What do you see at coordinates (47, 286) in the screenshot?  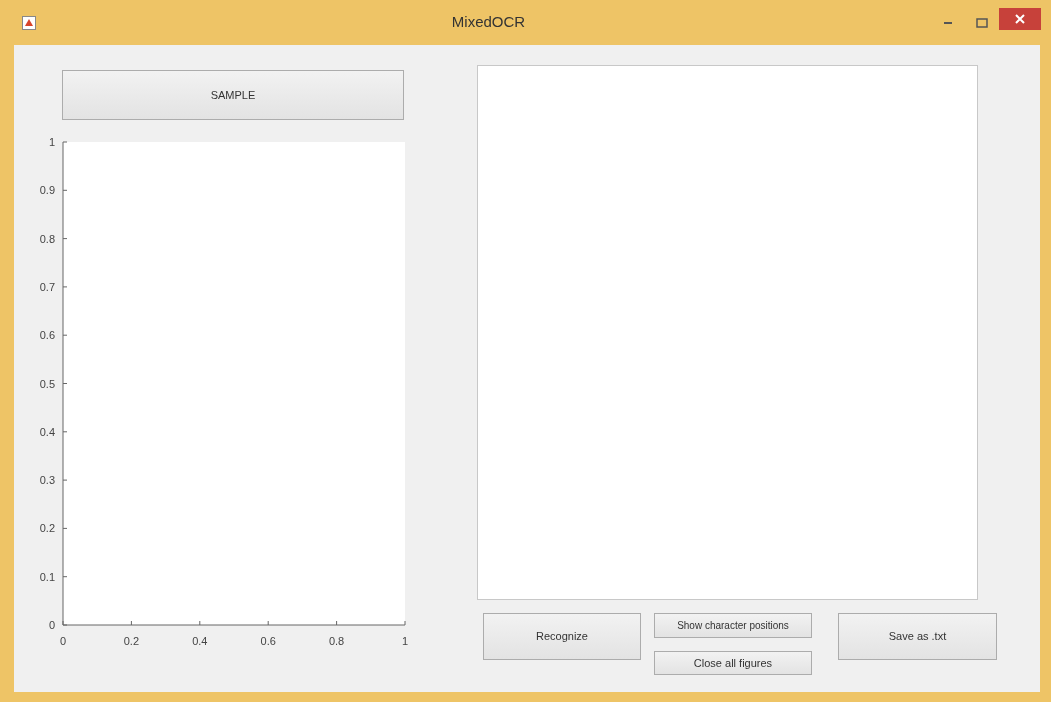 I see `tick-label: 0.7` at bounding box center [47, 286].